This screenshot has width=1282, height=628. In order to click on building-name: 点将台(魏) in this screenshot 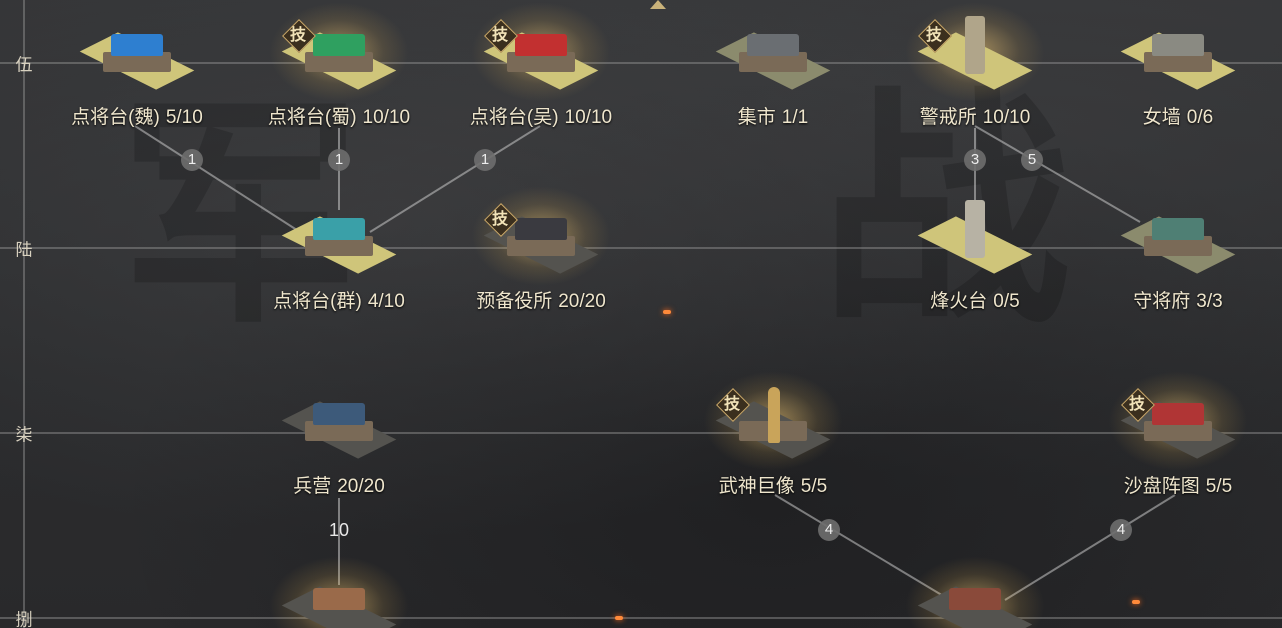, I will do `click(115, 117)`.